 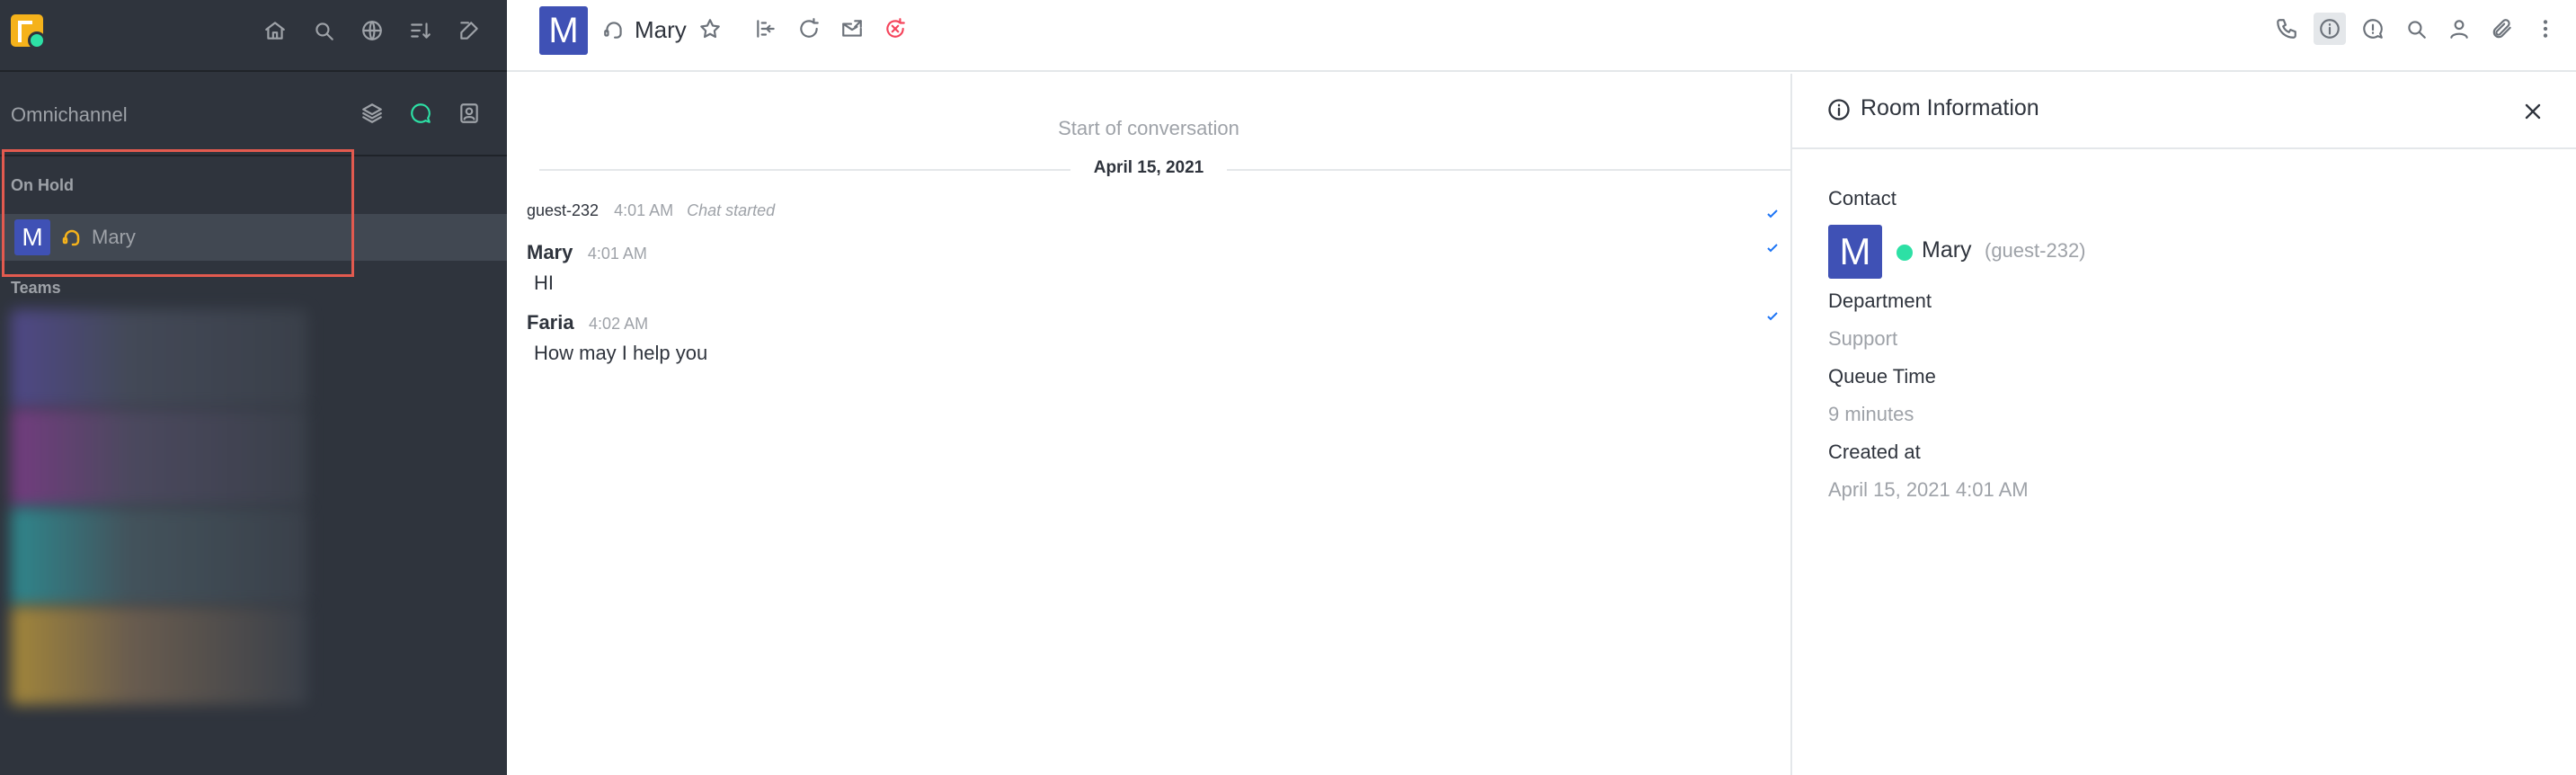 I want to click on system-message-text: Chat started, so click(x=731, y=210).